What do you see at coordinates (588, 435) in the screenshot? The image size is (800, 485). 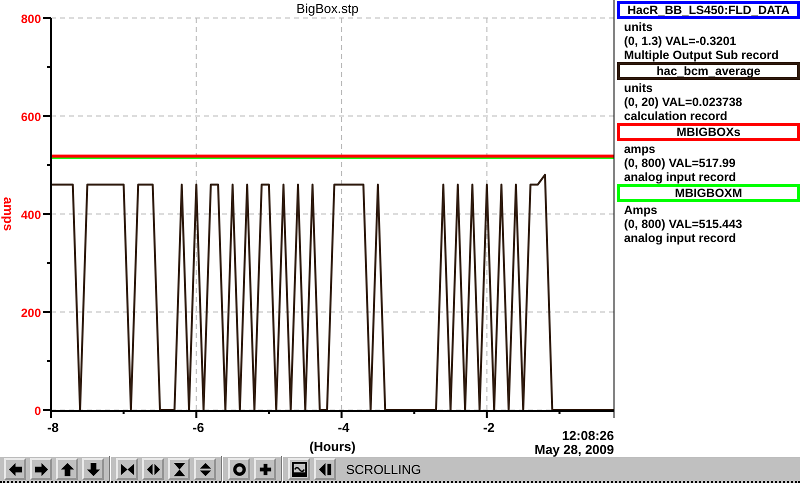 I see `timestamp-time: 12:08:26` at bounding box center [588, 435].